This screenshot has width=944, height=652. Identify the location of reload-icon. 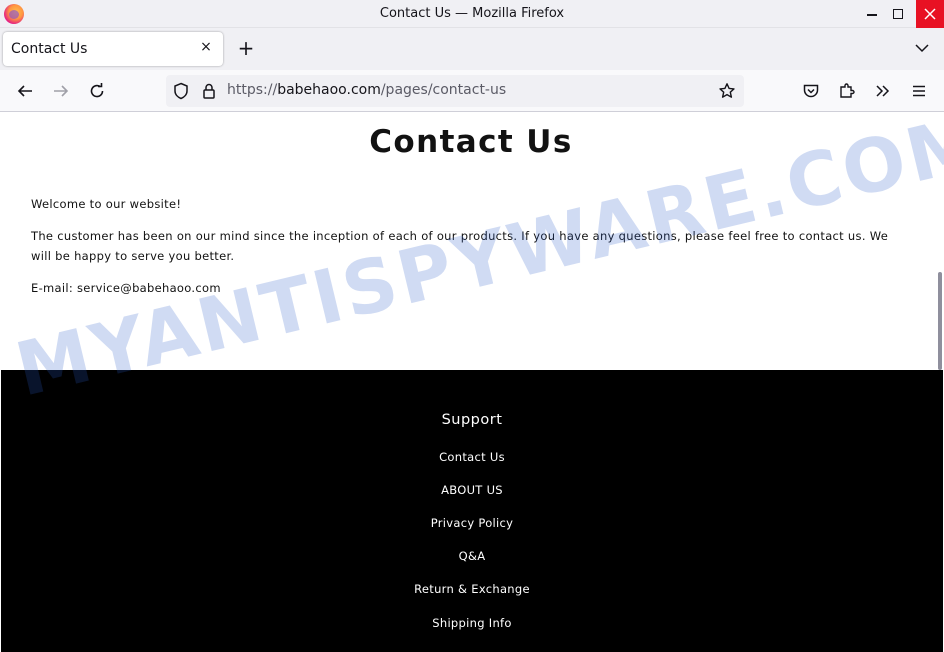
(97, 90).